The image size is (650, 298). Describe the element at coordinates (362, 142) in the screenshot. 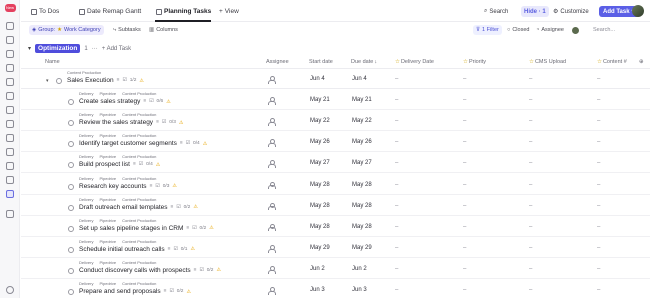

I see `due-date-cell: May 26` at that location.